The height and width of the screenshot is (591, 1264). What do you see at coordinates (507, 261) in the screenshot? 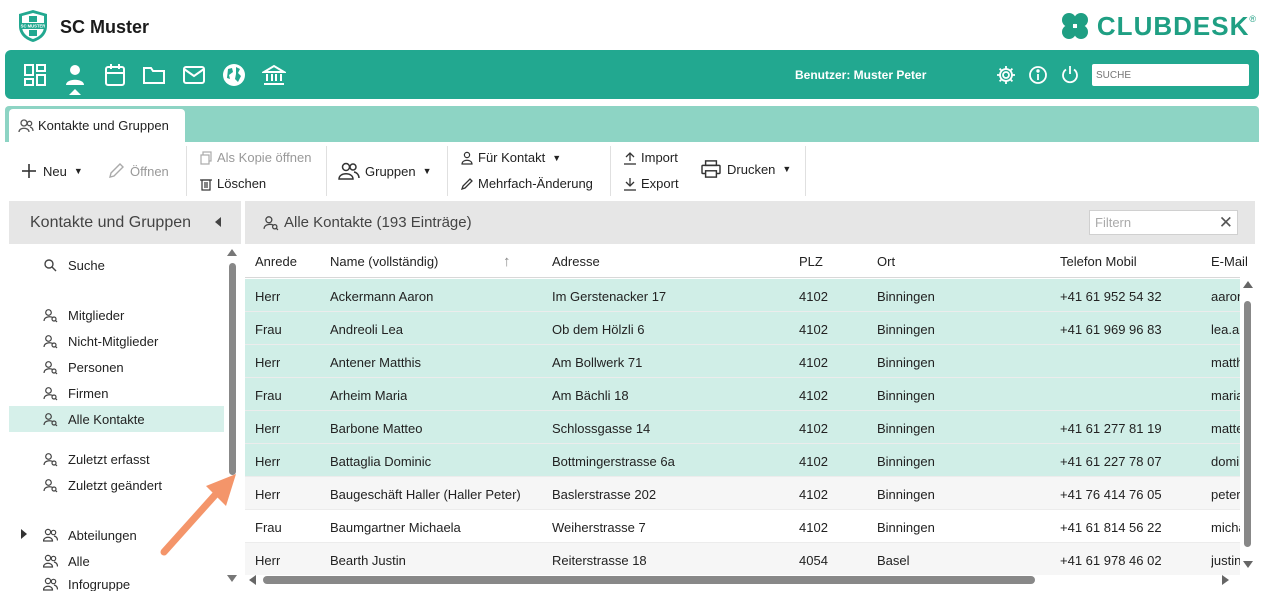
I see `sort-ascending-icon: ↑` at bounding box center [507, 261].